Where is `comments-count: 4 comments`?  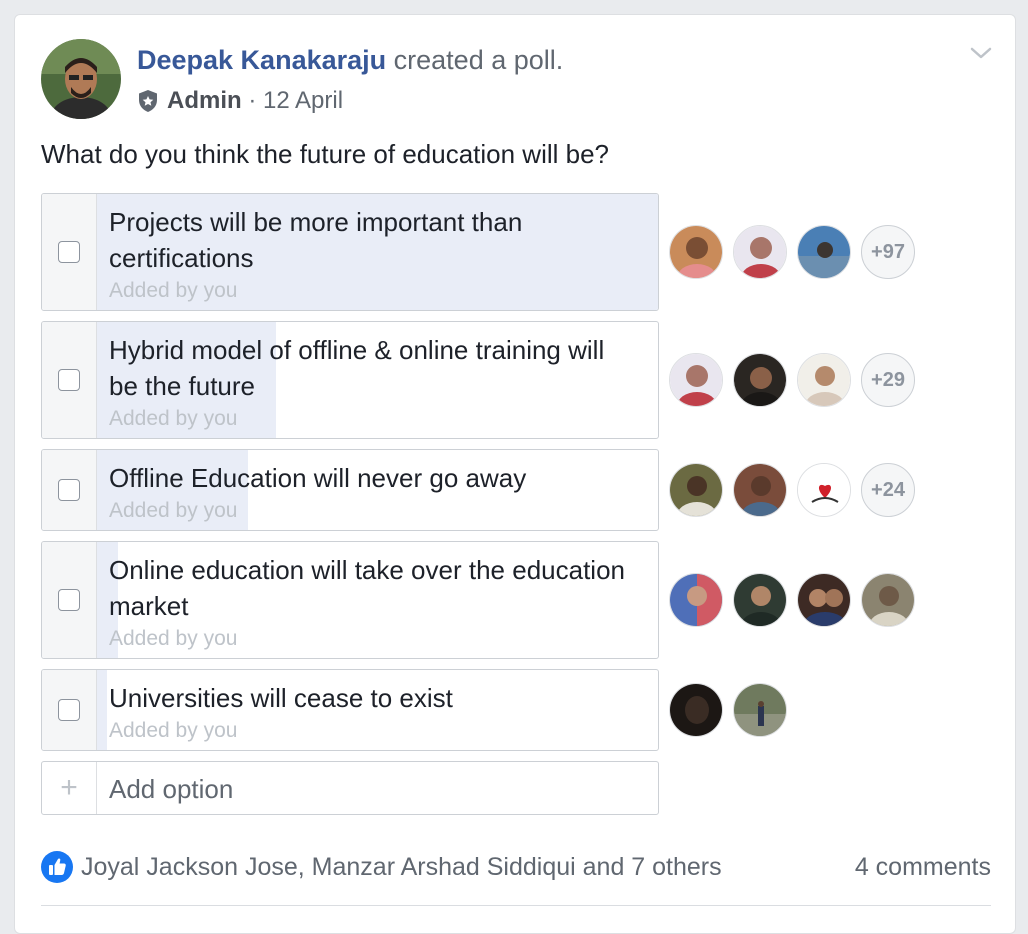
comments-count: 4 comments is located at coordinates (923, 867).